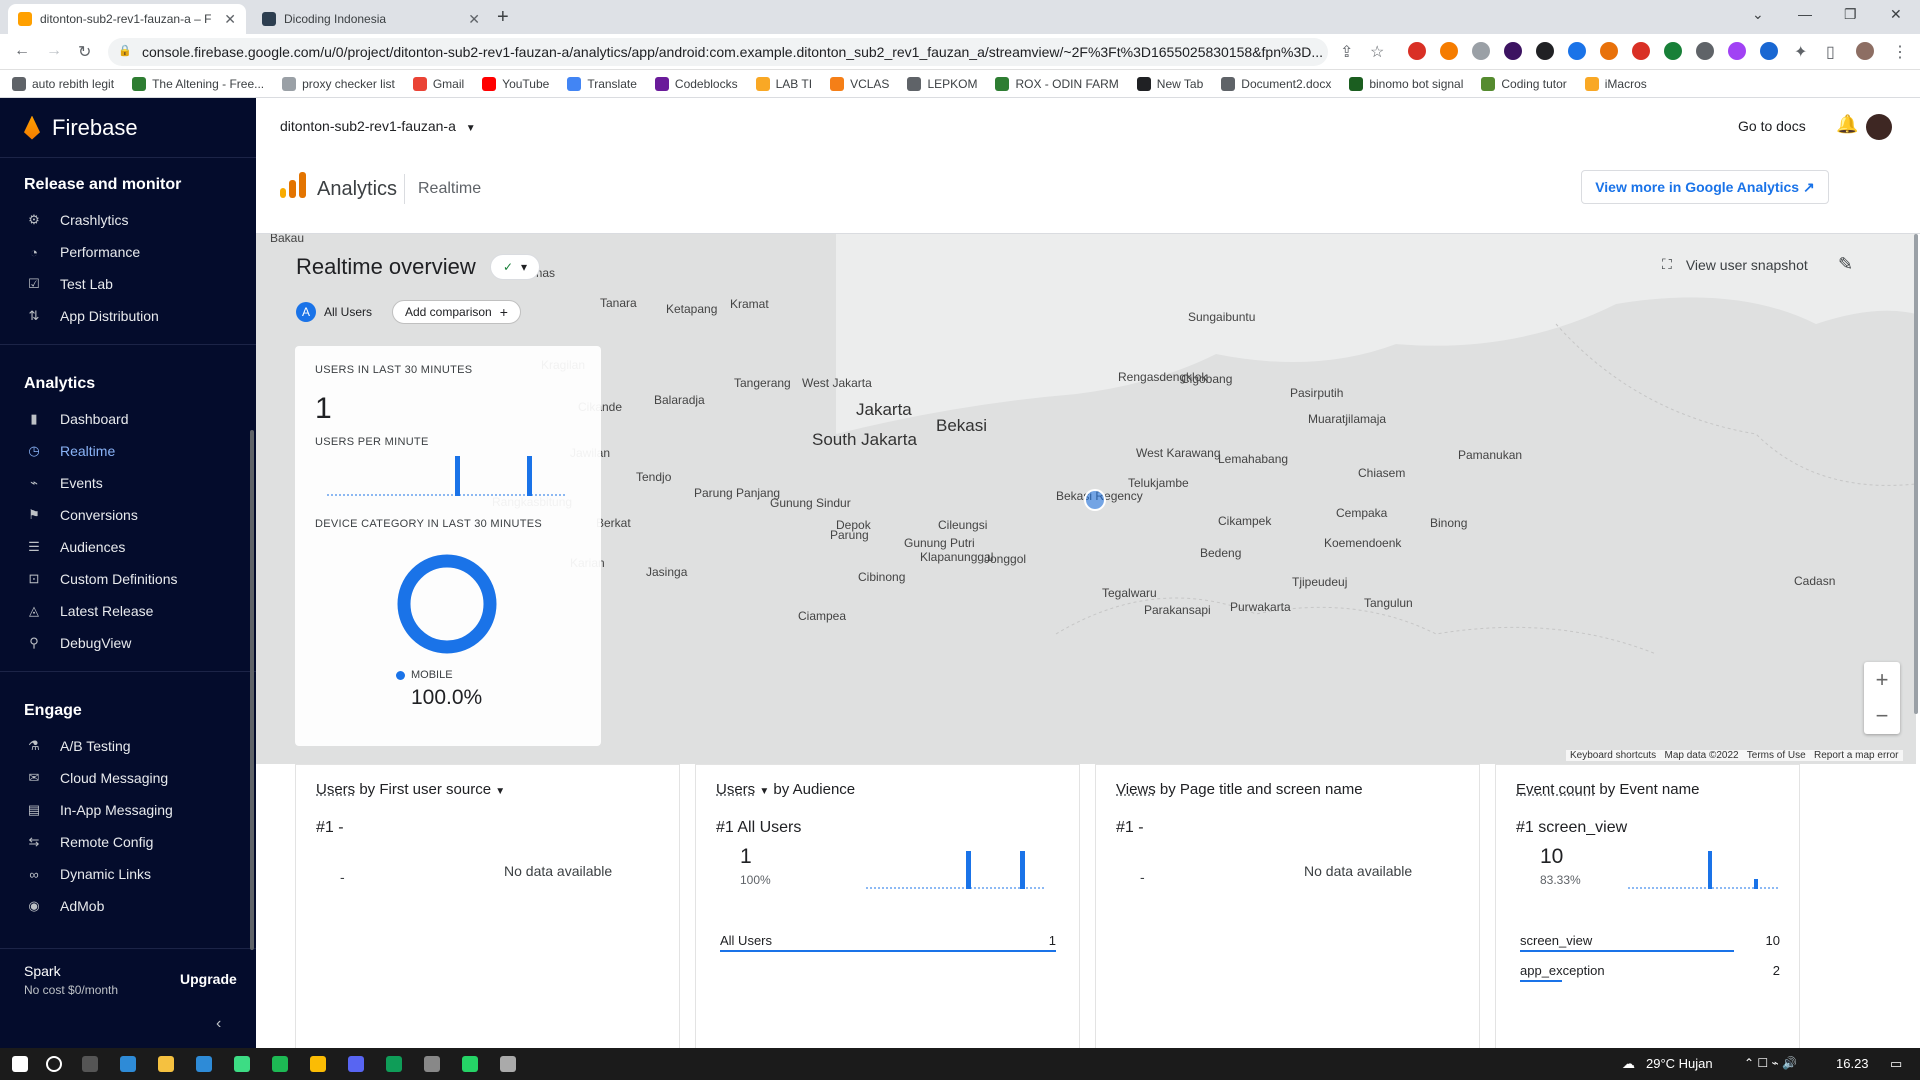 This screenshot has height=1080, width=1920. I want to click on reload-icon: ↻, so click(84, 52).